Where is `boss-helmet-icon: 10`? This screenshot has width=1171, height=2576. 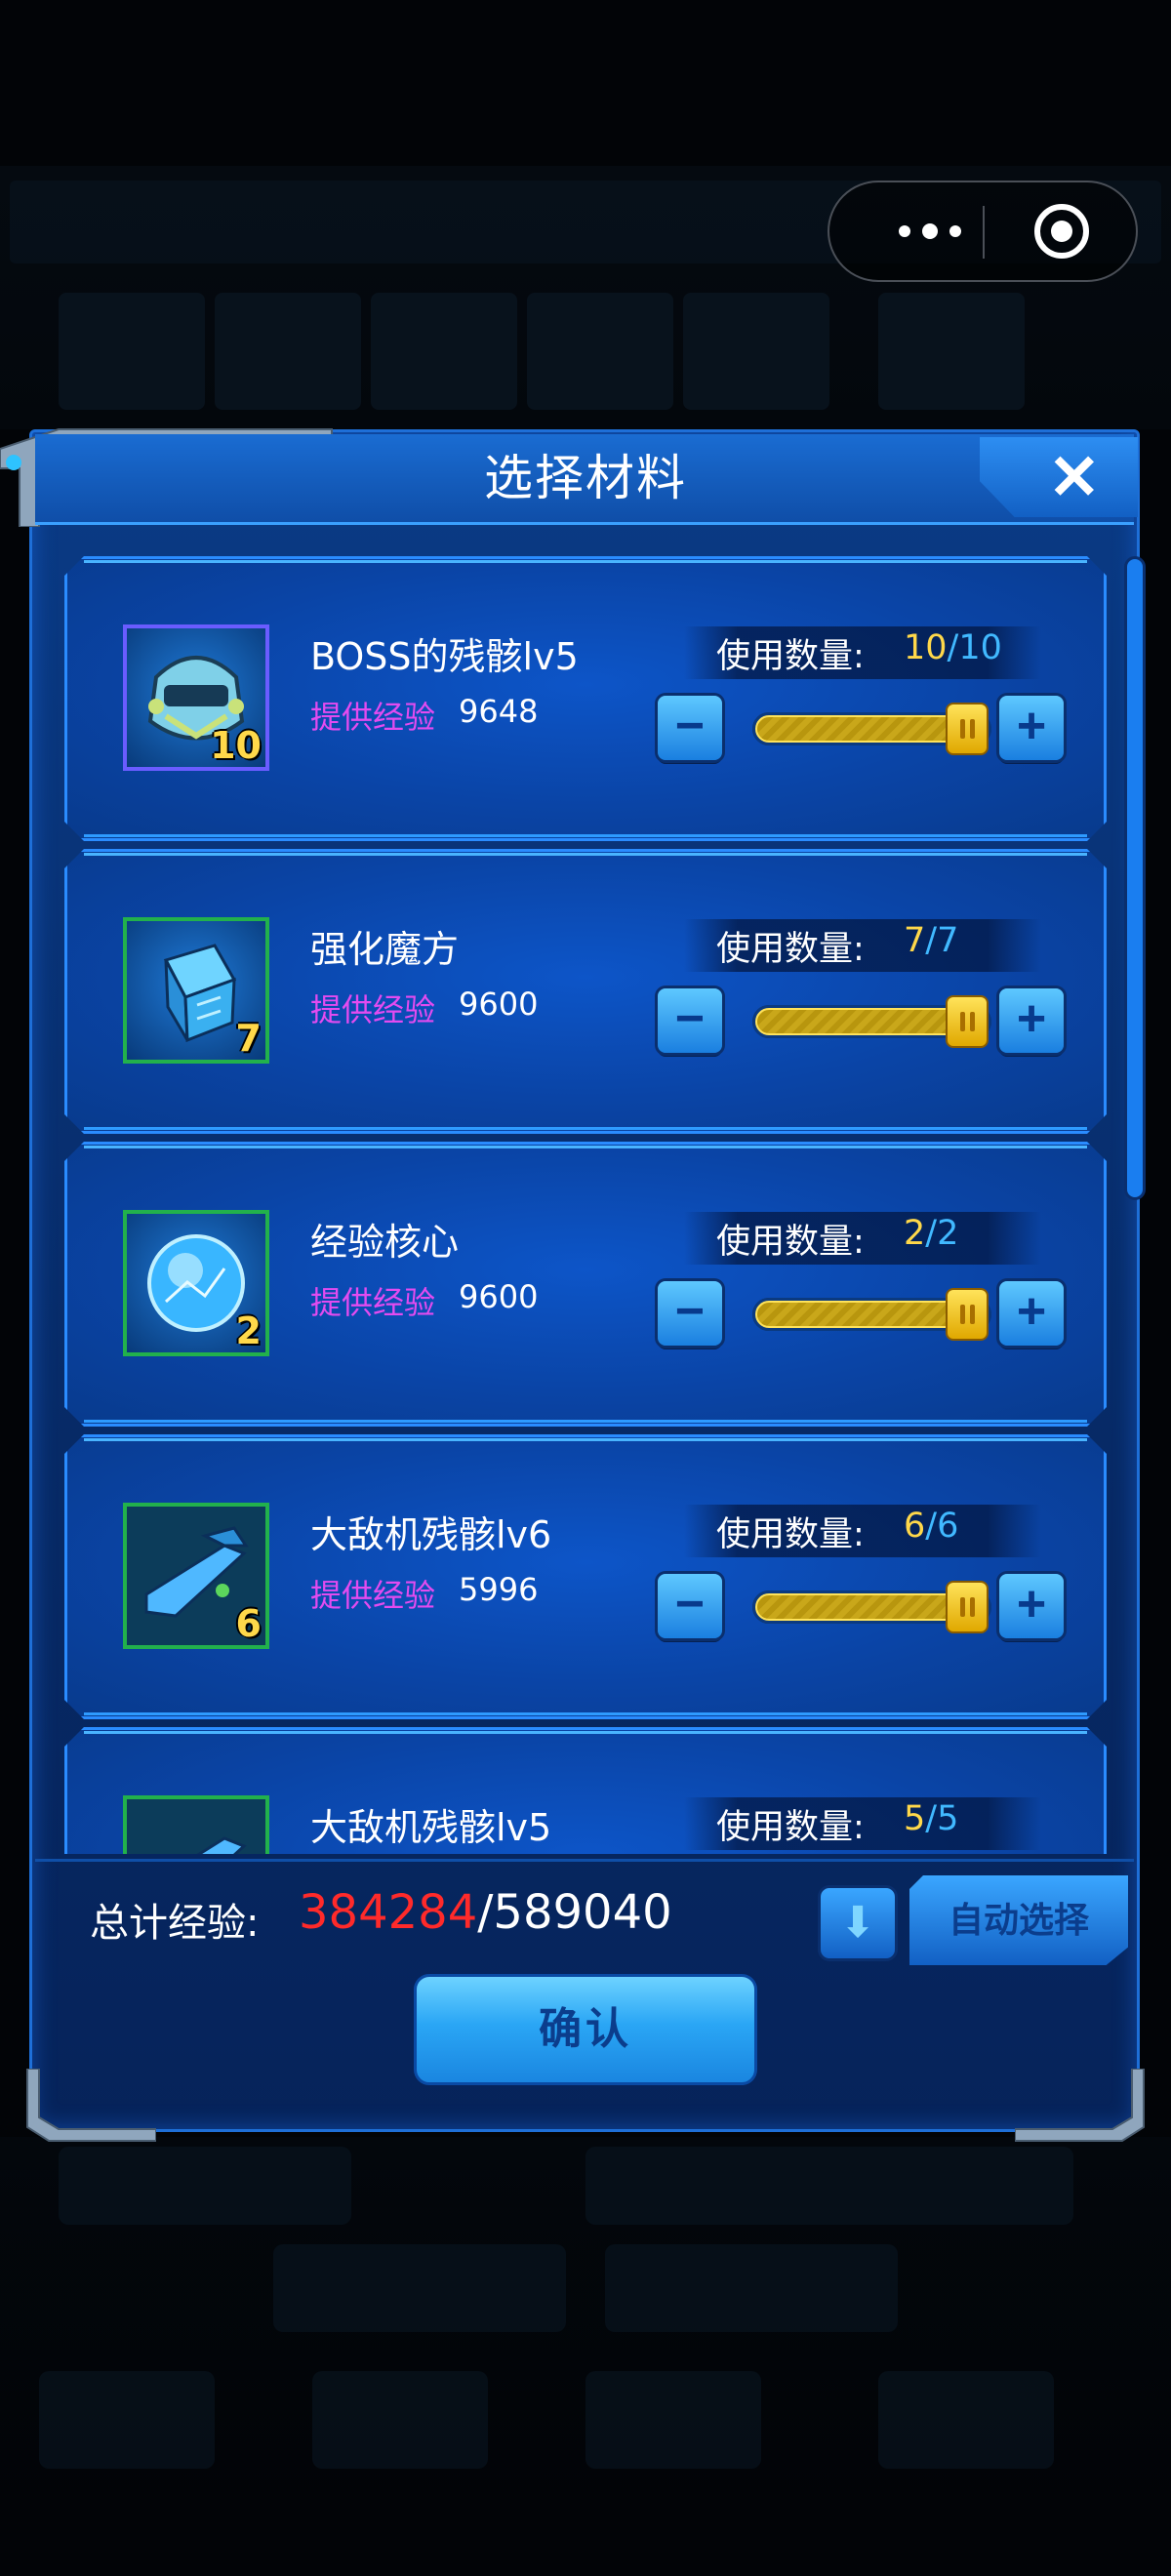
boss-helmet-icon: 10 is located at coordinates (196, 697).